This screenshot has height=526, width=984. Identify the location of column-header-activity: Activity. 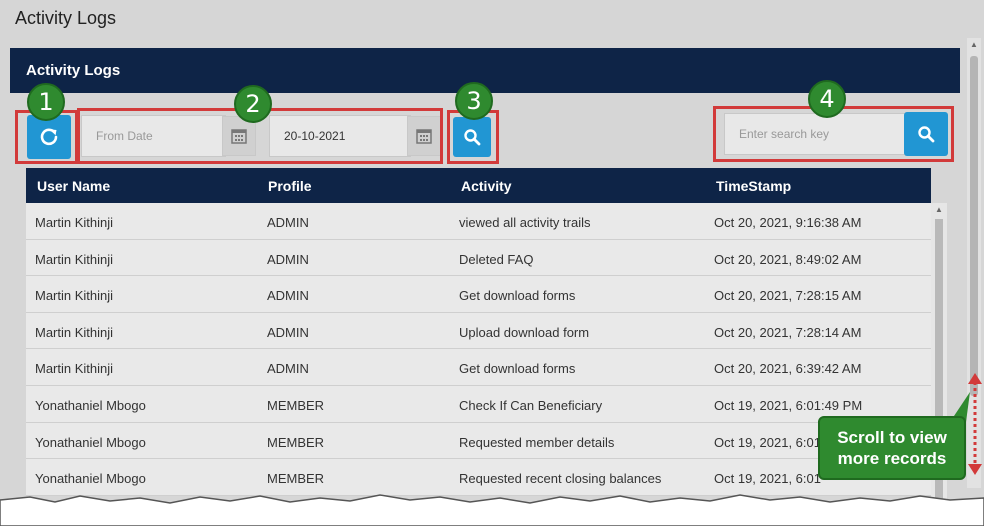
(486, 186).